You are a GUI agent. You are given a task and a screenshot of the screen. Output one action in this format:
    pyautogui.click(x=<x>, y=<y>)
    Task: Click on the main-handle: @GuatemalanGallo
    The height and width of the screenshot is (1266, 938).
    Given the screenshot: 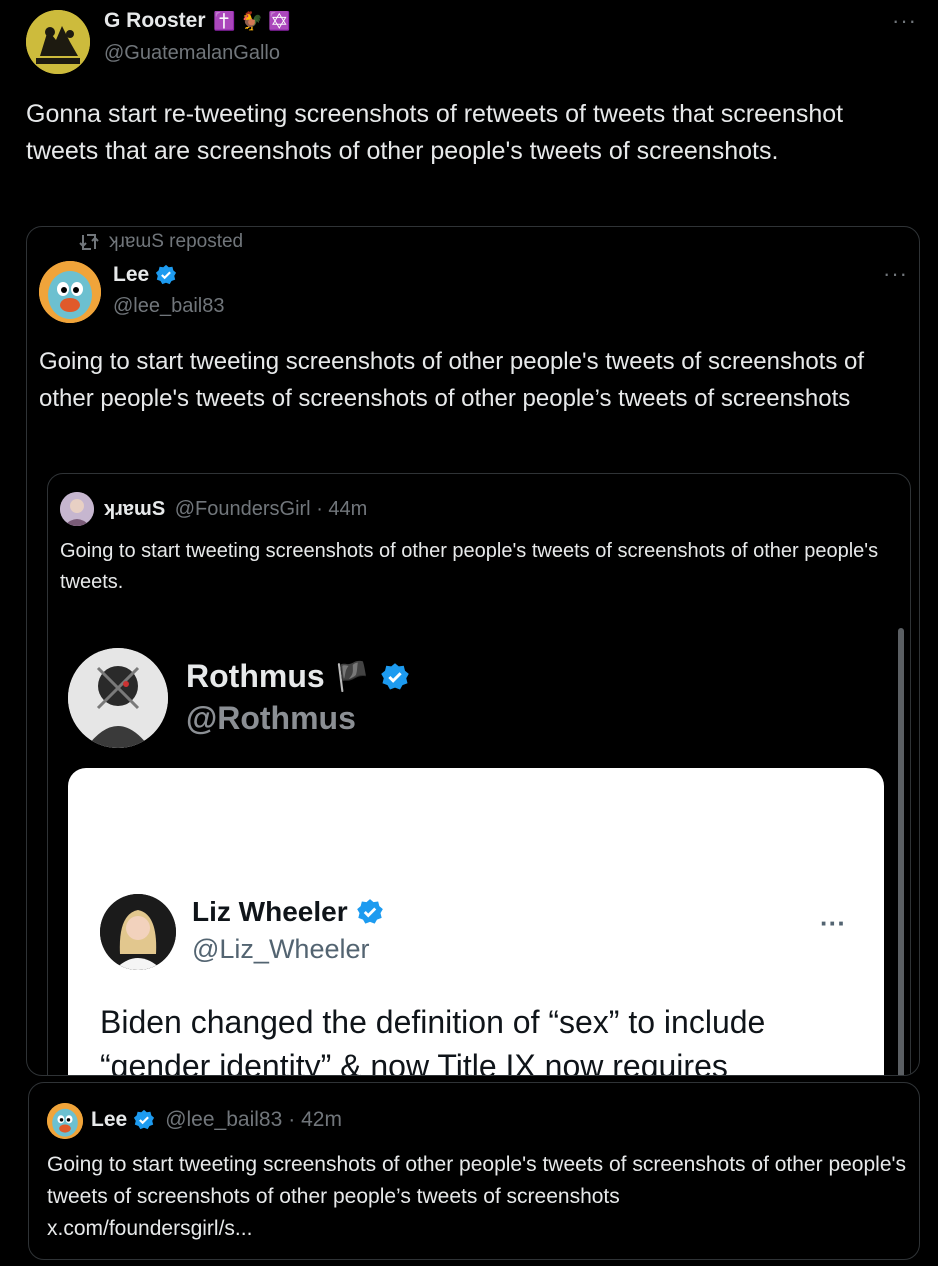 What is the action you would take?
    pyautogui.click(x=192, y=53)
    